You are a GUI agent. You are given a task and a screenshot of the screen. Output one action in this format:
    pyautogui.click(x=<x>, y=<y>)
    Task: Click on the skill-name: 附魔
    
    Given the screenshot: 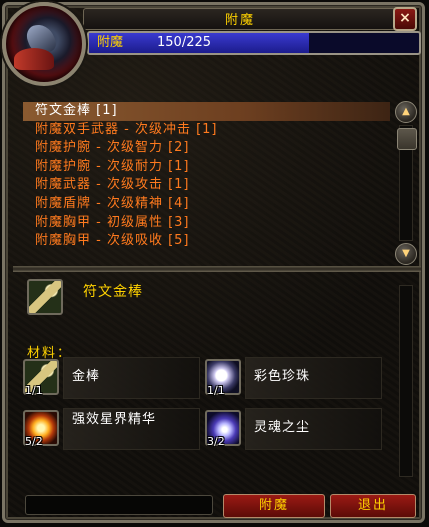 What is the action you would take?
    pyautogui.click(x=110, y=42)
    